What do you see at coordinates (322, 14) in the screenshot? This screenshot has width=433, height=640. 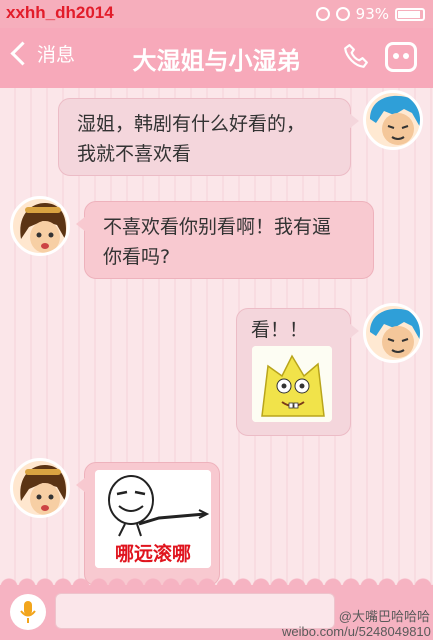 I see `lock-rotation-icon` at bounding box center [322, 14].